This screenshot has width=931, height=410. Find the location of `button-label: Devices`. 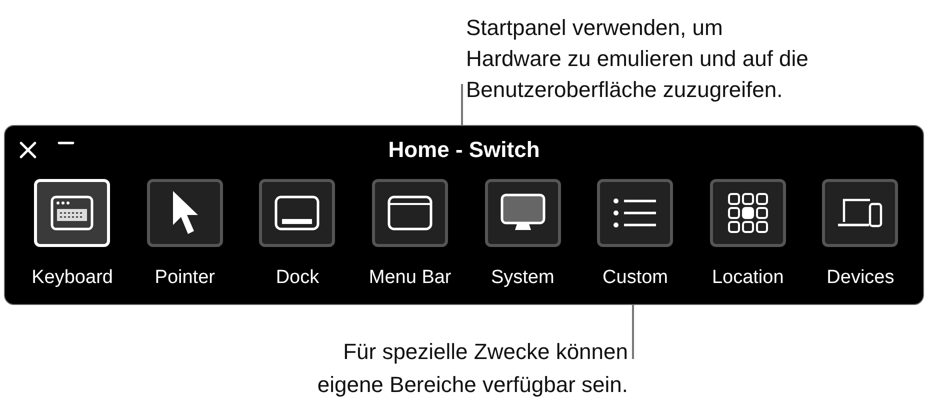

button-label: Devices is located at coordinates (860, 278).